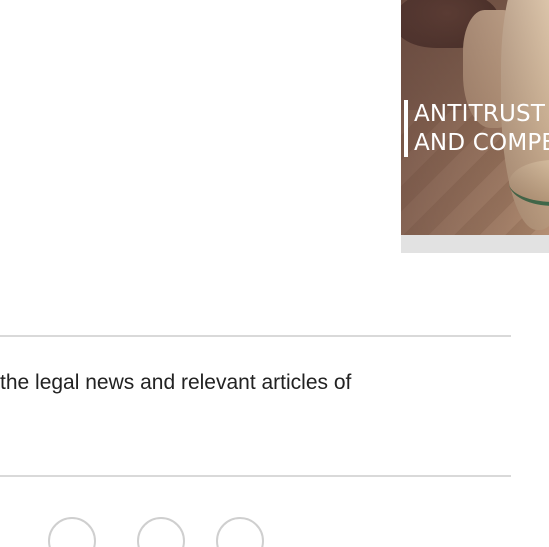 This screenshot has width=549, height=547. Describe the element at coordinates (406, 128) in the screenshot. I see `banner-accent-bar` at that location.